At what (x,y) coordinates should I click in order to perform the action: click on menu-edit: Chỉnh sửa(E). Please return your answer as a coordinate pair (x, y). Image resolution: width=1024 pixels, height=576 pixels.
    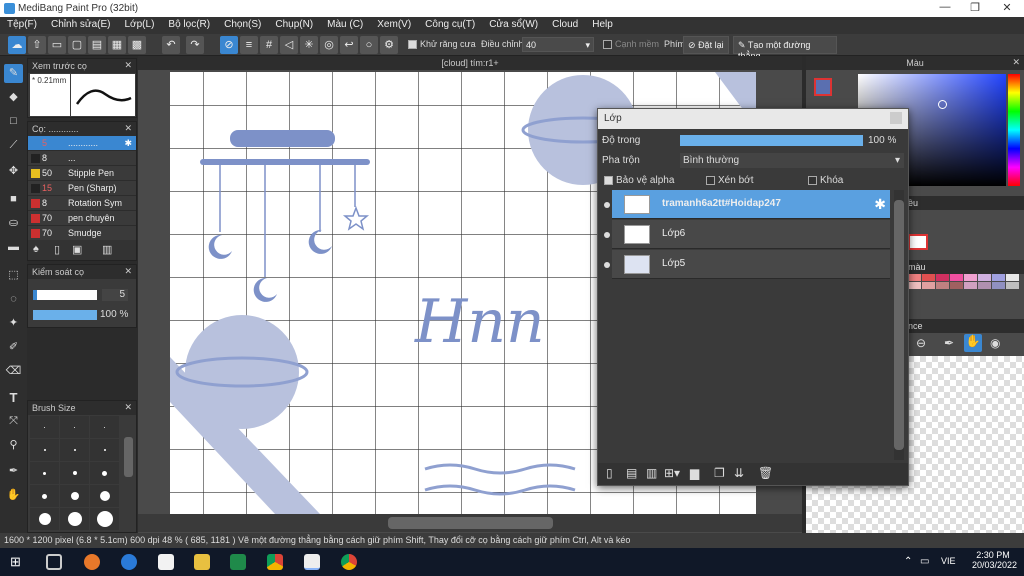
    Looking at the image, I should click on (81, 24).